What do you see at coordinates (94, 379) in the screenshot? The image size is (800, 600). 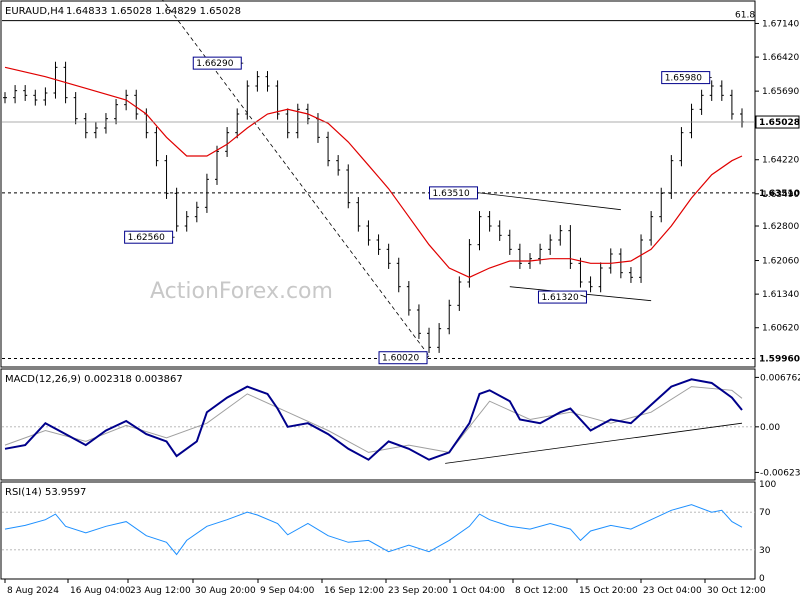 I see `macd-label: MACD(12,26,9) 0.002318 0.003867` at bounding box center [94, 379].